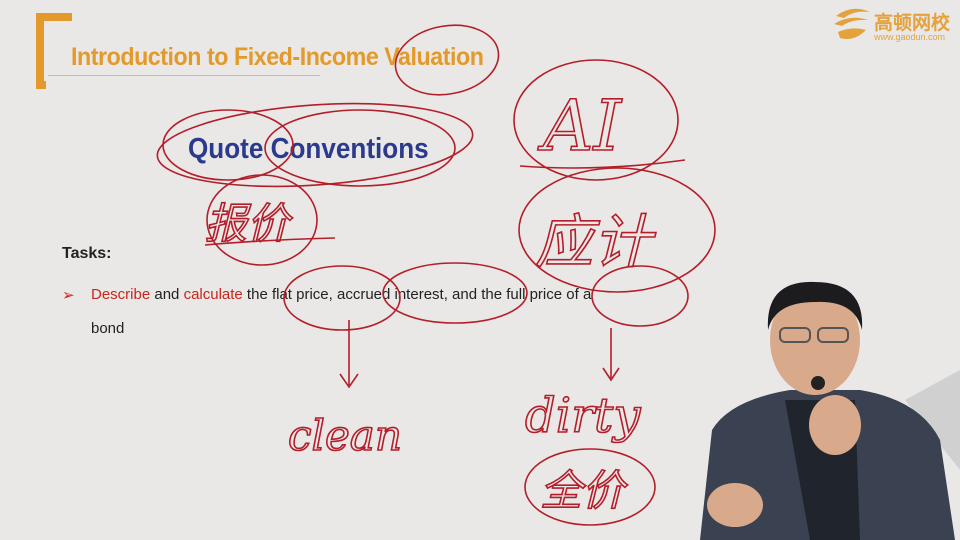 The width and height of the screenshot is (960, 540). What do you see at coordinates (584, 490) in the screenshot?
I see `annotation-quanjia: 全价` at bounding box center [584, 490].